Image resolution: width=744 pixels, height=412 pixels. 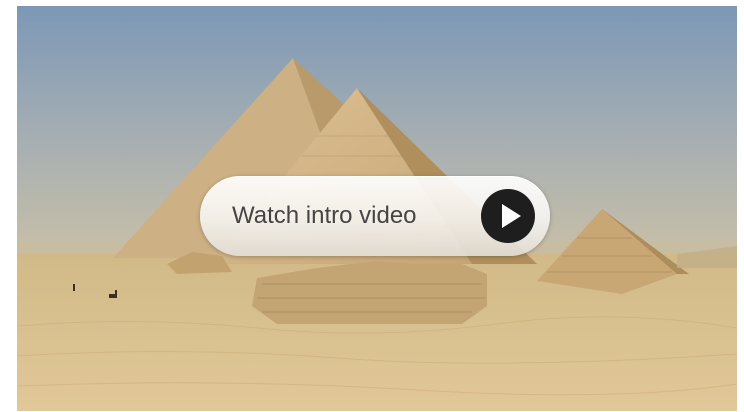 I want to click on watch-intro-video-button: Watch intro video, so click(x=375, y=216).